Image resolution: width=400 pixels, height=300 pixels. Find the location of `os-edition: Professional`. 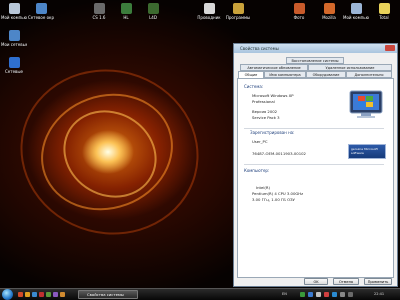

os-edition: Professional is located at coordinates (263, 101).